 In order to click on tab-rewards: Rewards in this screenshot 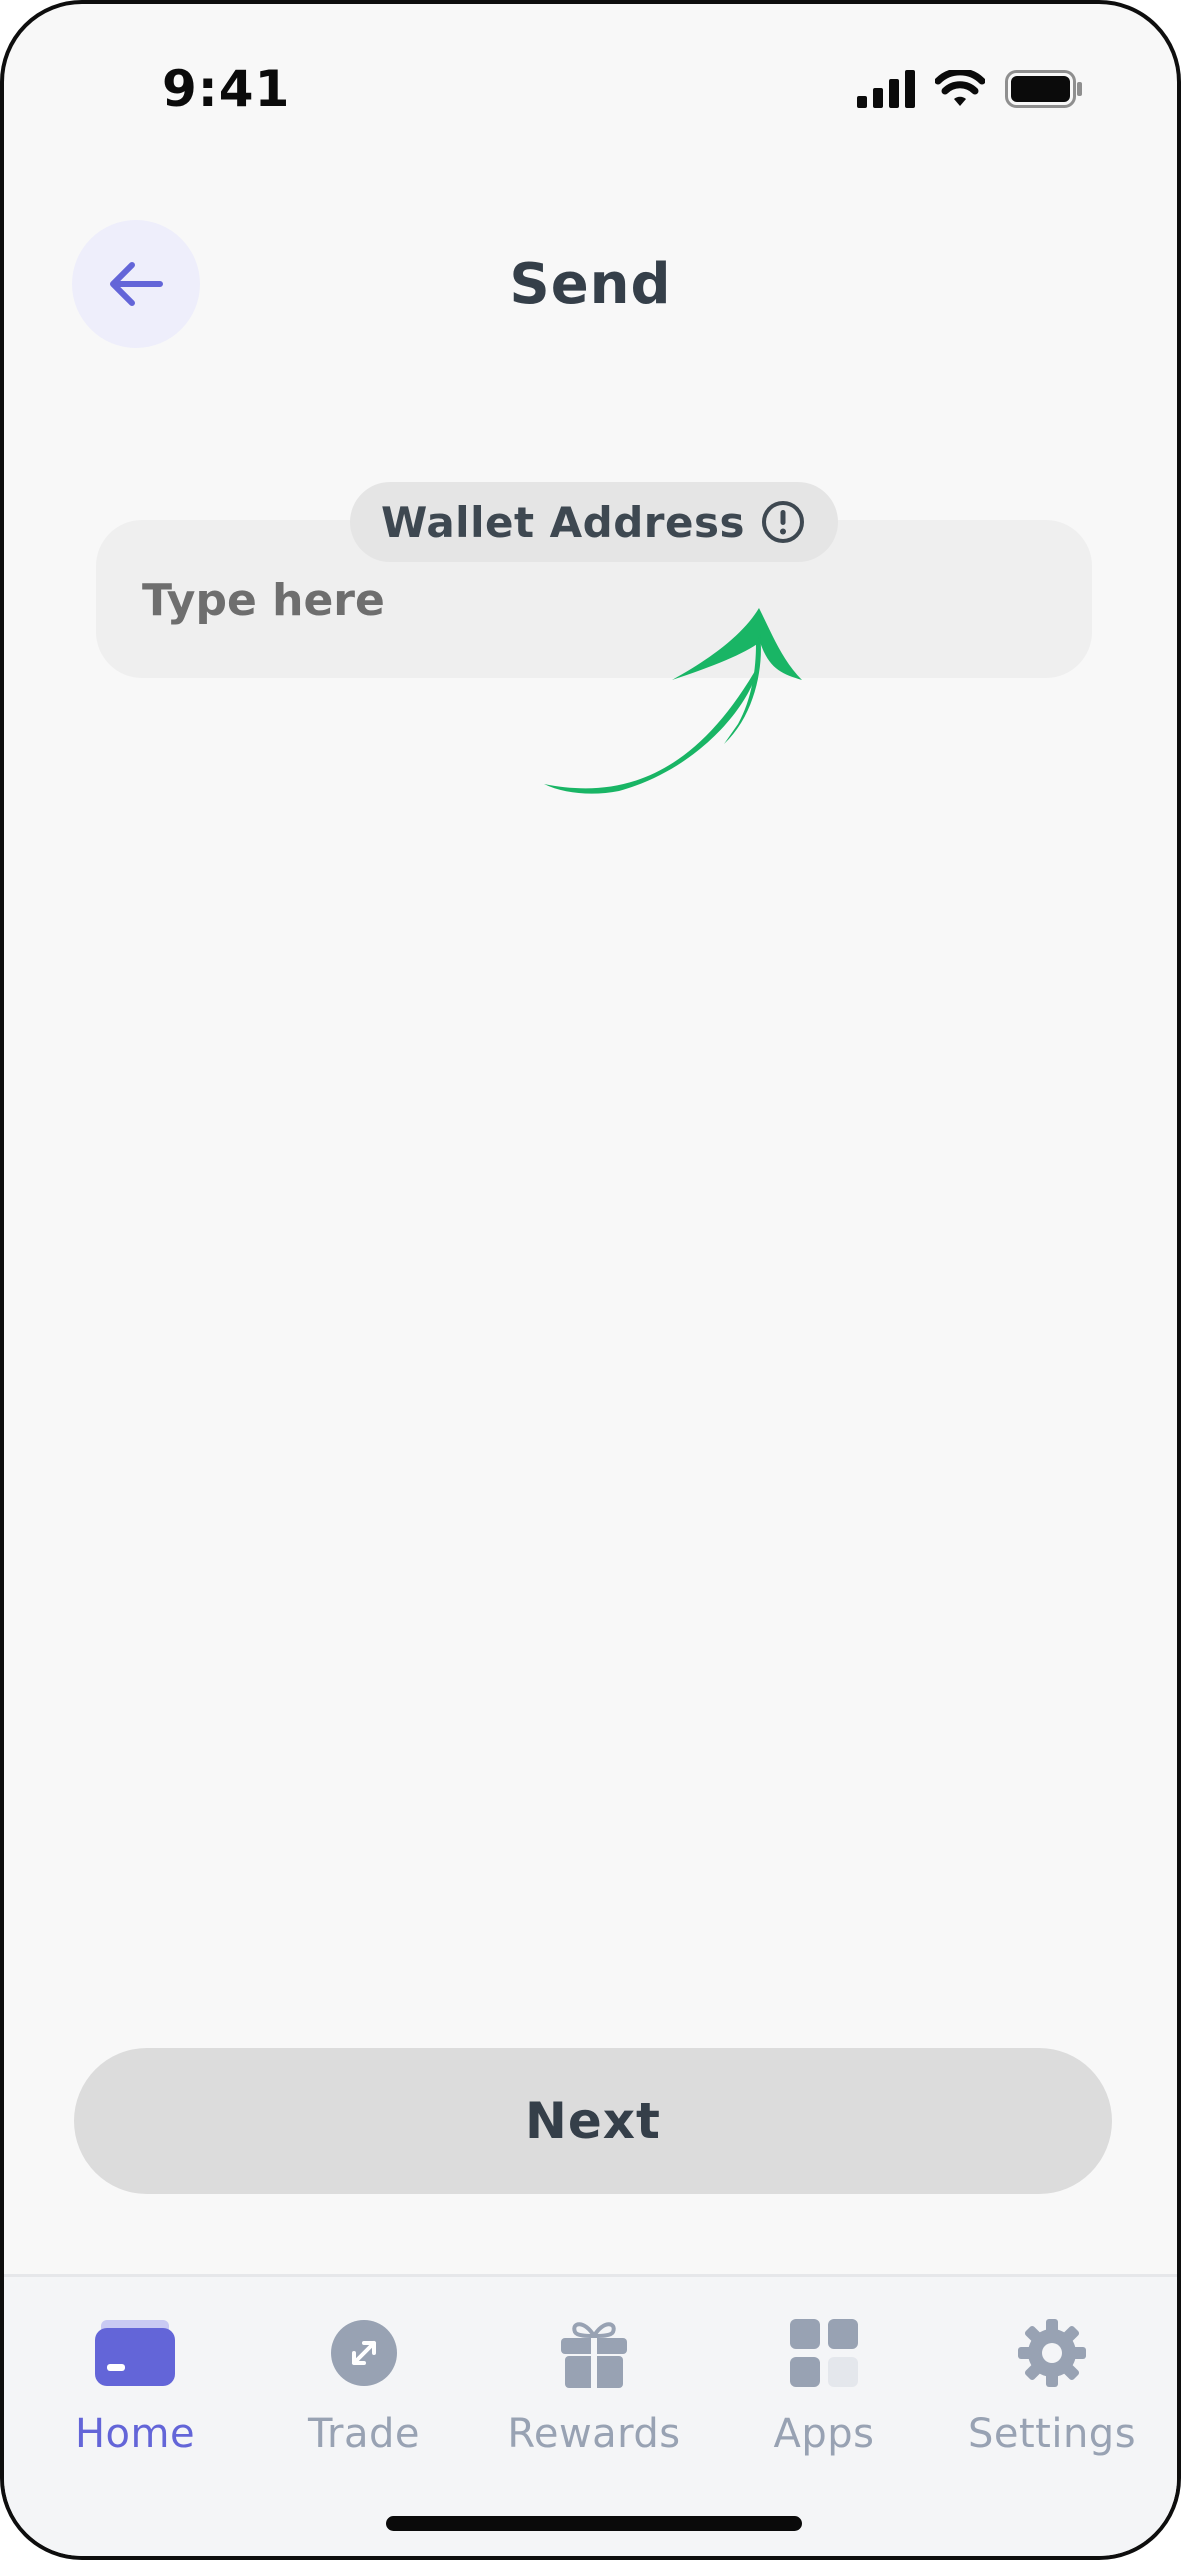, I will do `click(594, 2385)`.